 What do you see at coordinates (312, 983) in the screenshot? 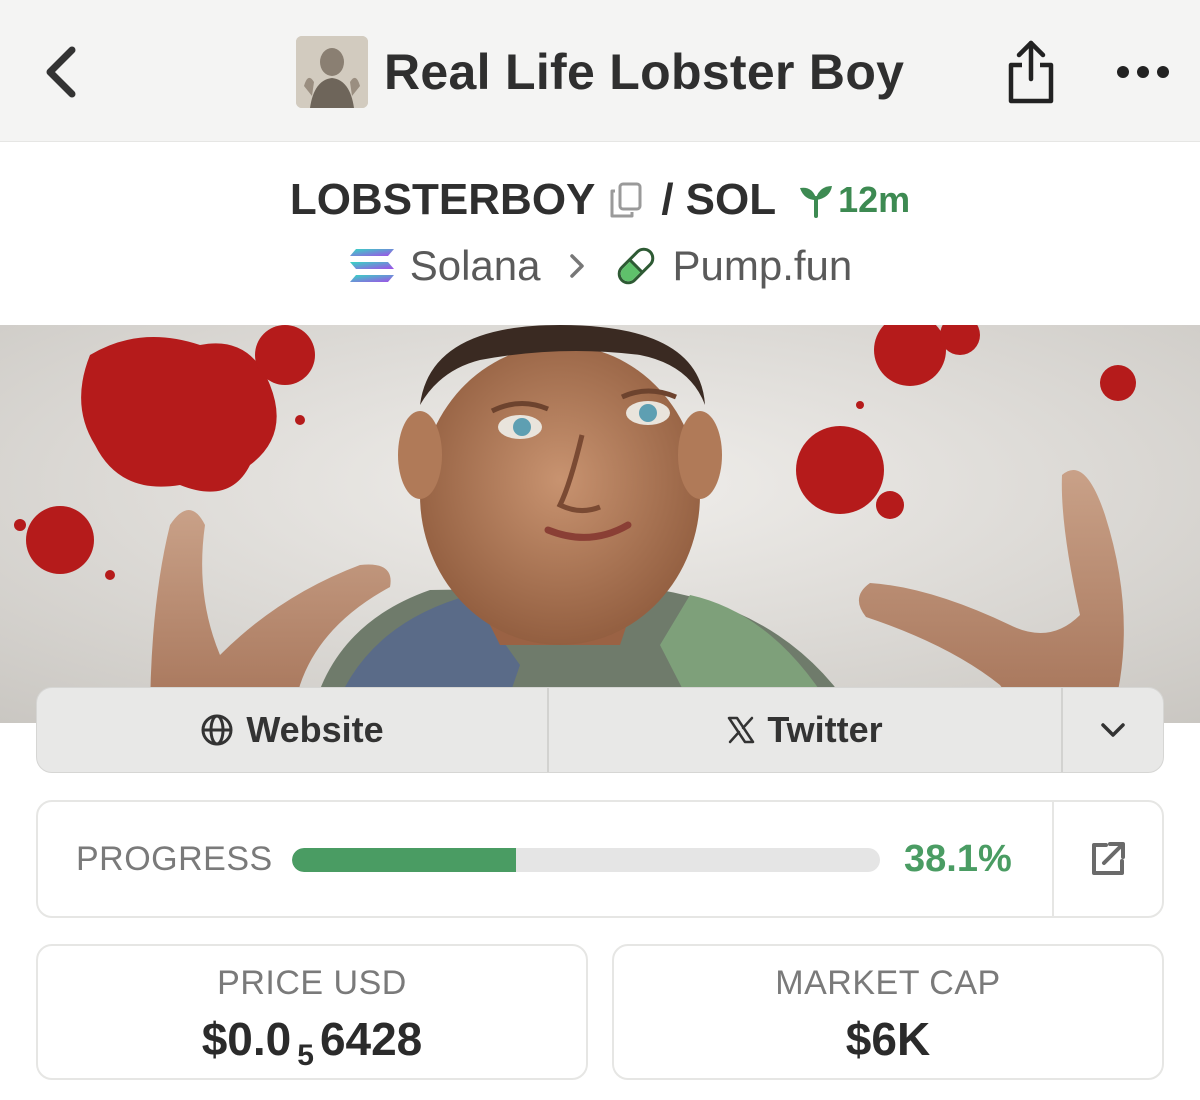
I see `price-usd-label: PRICE USD` at bounding box center [312, 983].